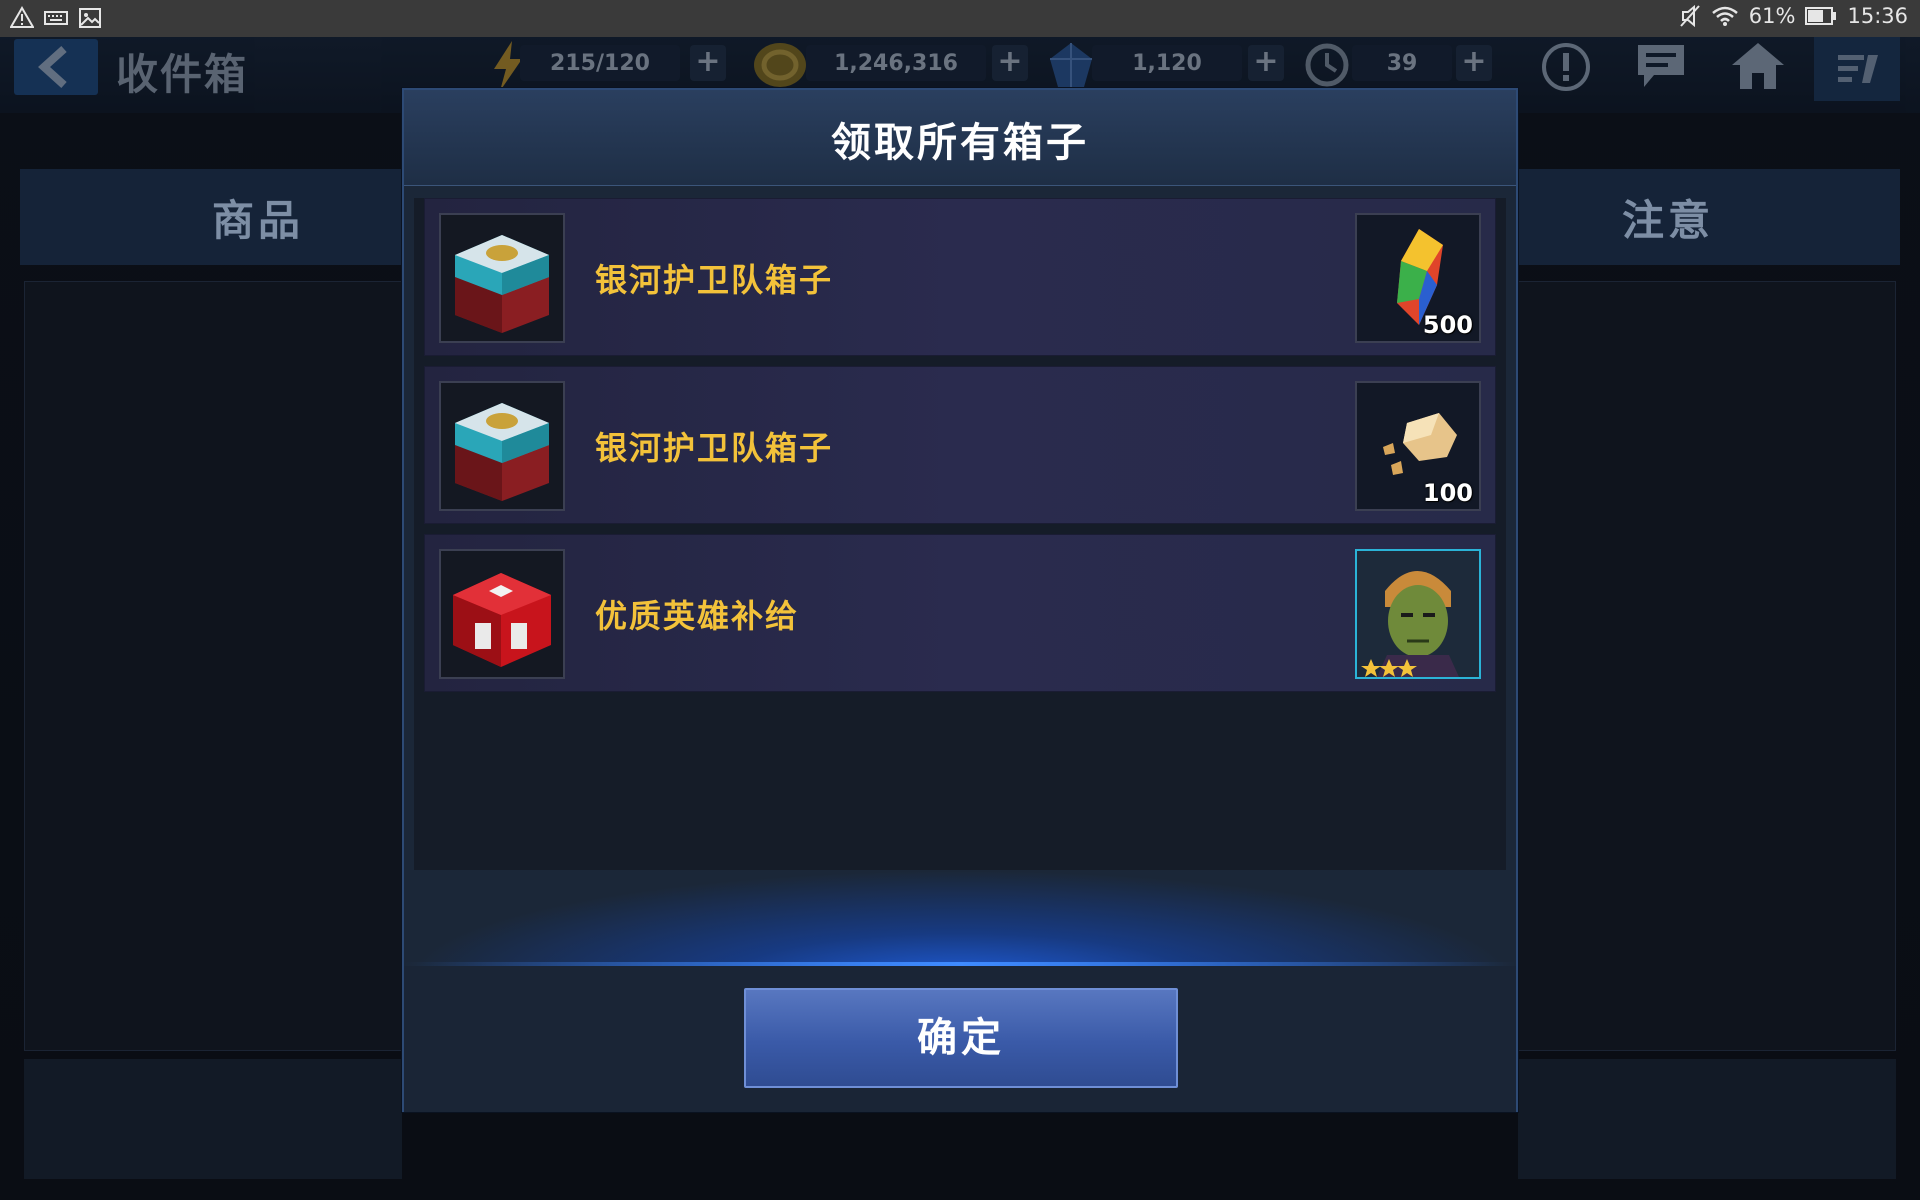 The width and height of the screenshot is (1920, 1200). I want to click on timer-resource: 39 +, so click(1399, 64).